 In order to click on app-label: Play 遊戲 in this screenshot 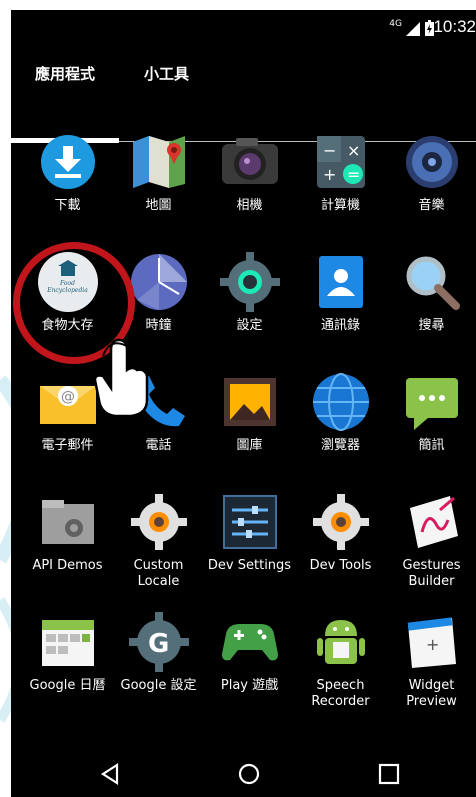, I will do `click(249, 685)`.